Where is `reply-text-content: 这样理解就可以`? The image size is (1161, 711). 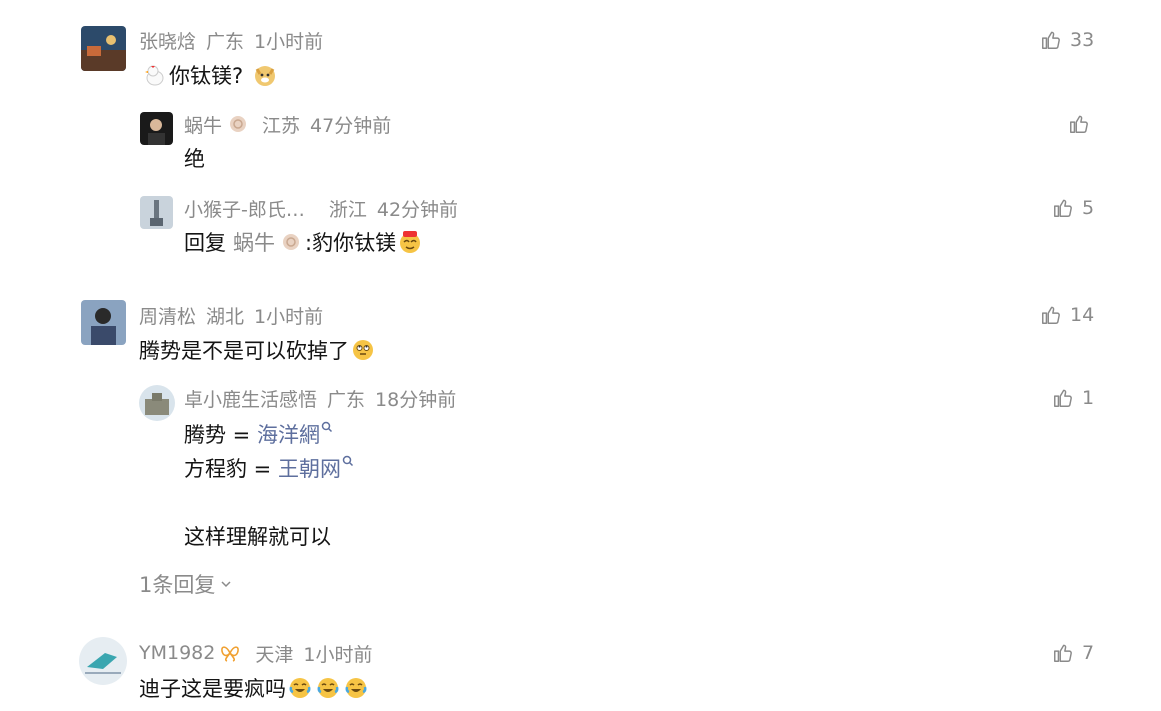
reply-text-content: 这样理解就可以 is located at coordinates (257, 537).